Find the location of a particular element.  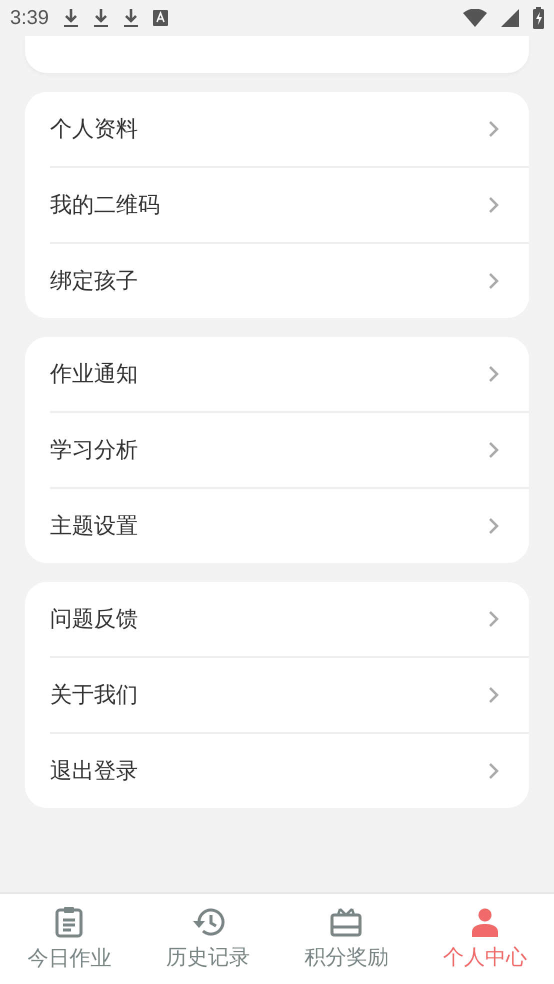

menu-item-label: 学习分析 is located at coordinates (94, 451).